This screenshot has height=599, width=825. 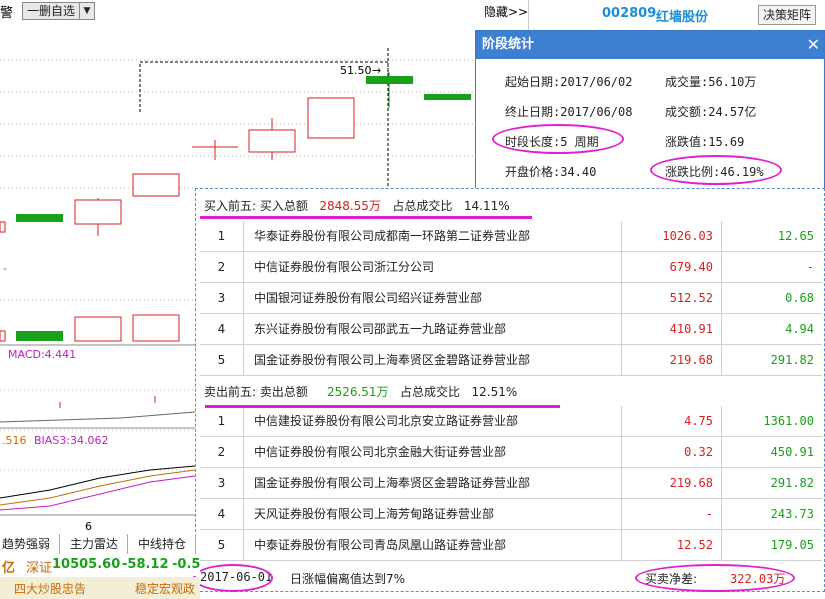 I want to click on table-row: 4 天风证券股份有限公司上海芳甸路证券营业部 - 243.73, so click(x=511, y=514).